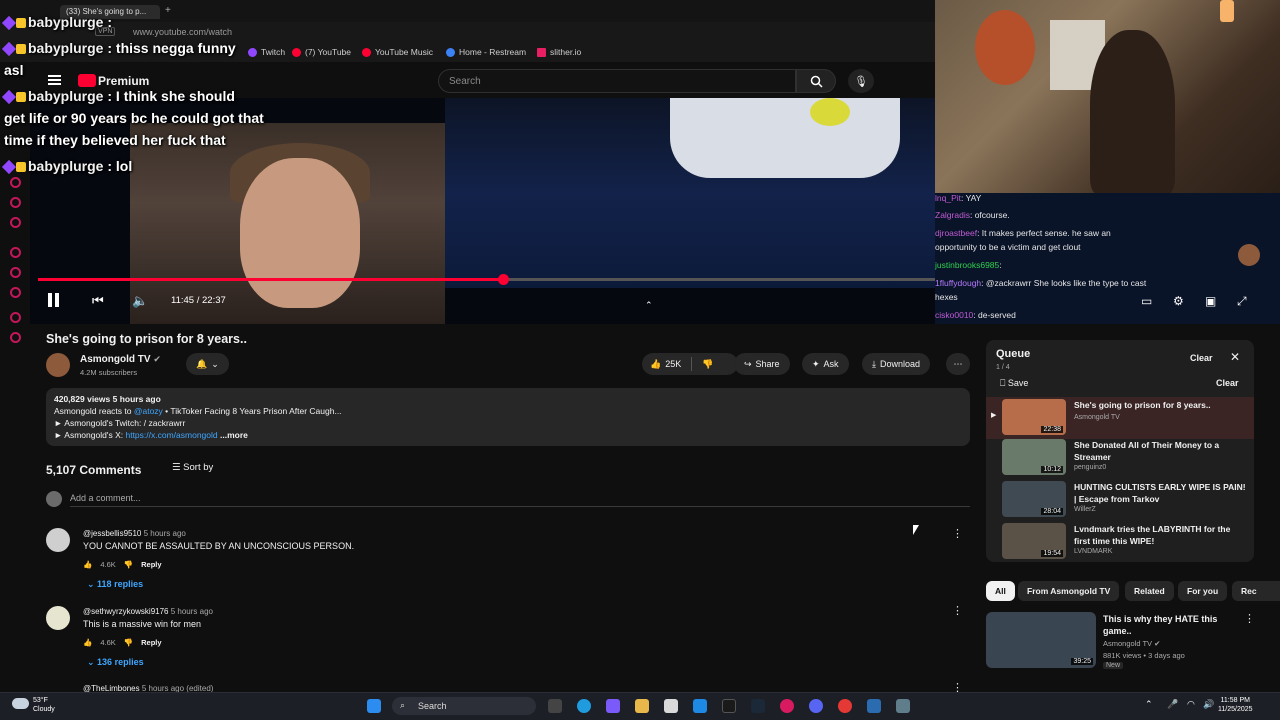 This screenshot has width=1280, height=720. What do you see at coordinates (397, 52) in the screenshot?
I see `bookmark-youtube-music: YouTube Music` at bounding box center [397, 52].